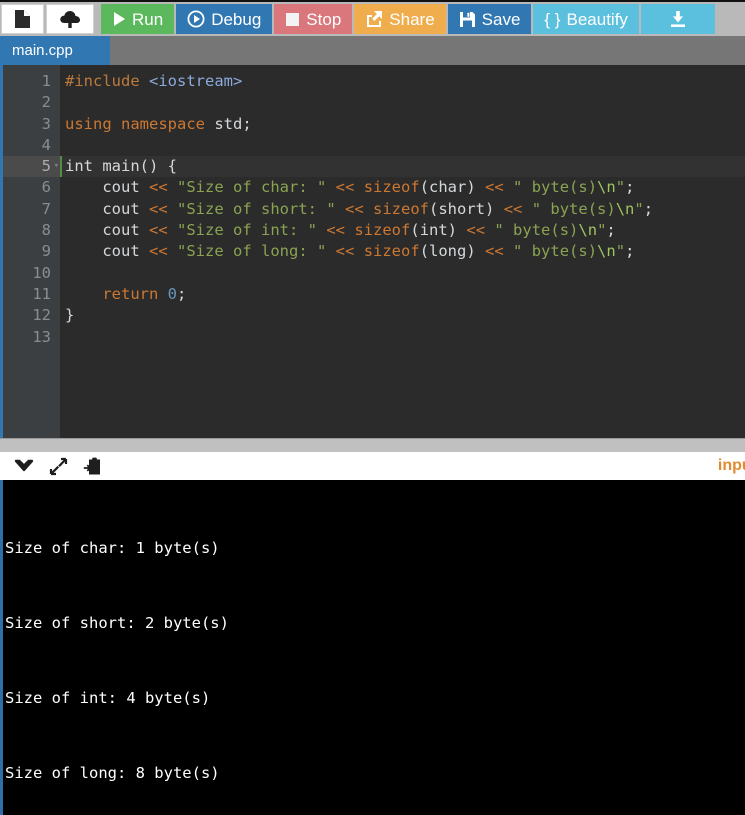 This screenshot has height=815, width=745. What do you see at coordinates (158, 123) in the screenshot?
I see `code-line: using namespace std;` at bounding box center [158, 123].